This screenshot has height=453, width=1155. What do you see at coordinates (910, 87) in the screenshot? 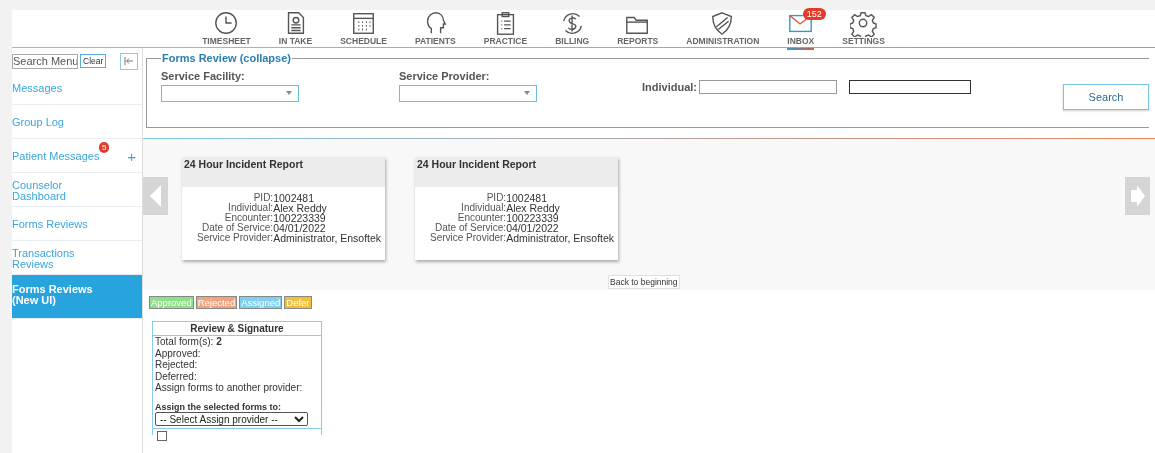
I see `text-field` at bounding box center [910, 87].